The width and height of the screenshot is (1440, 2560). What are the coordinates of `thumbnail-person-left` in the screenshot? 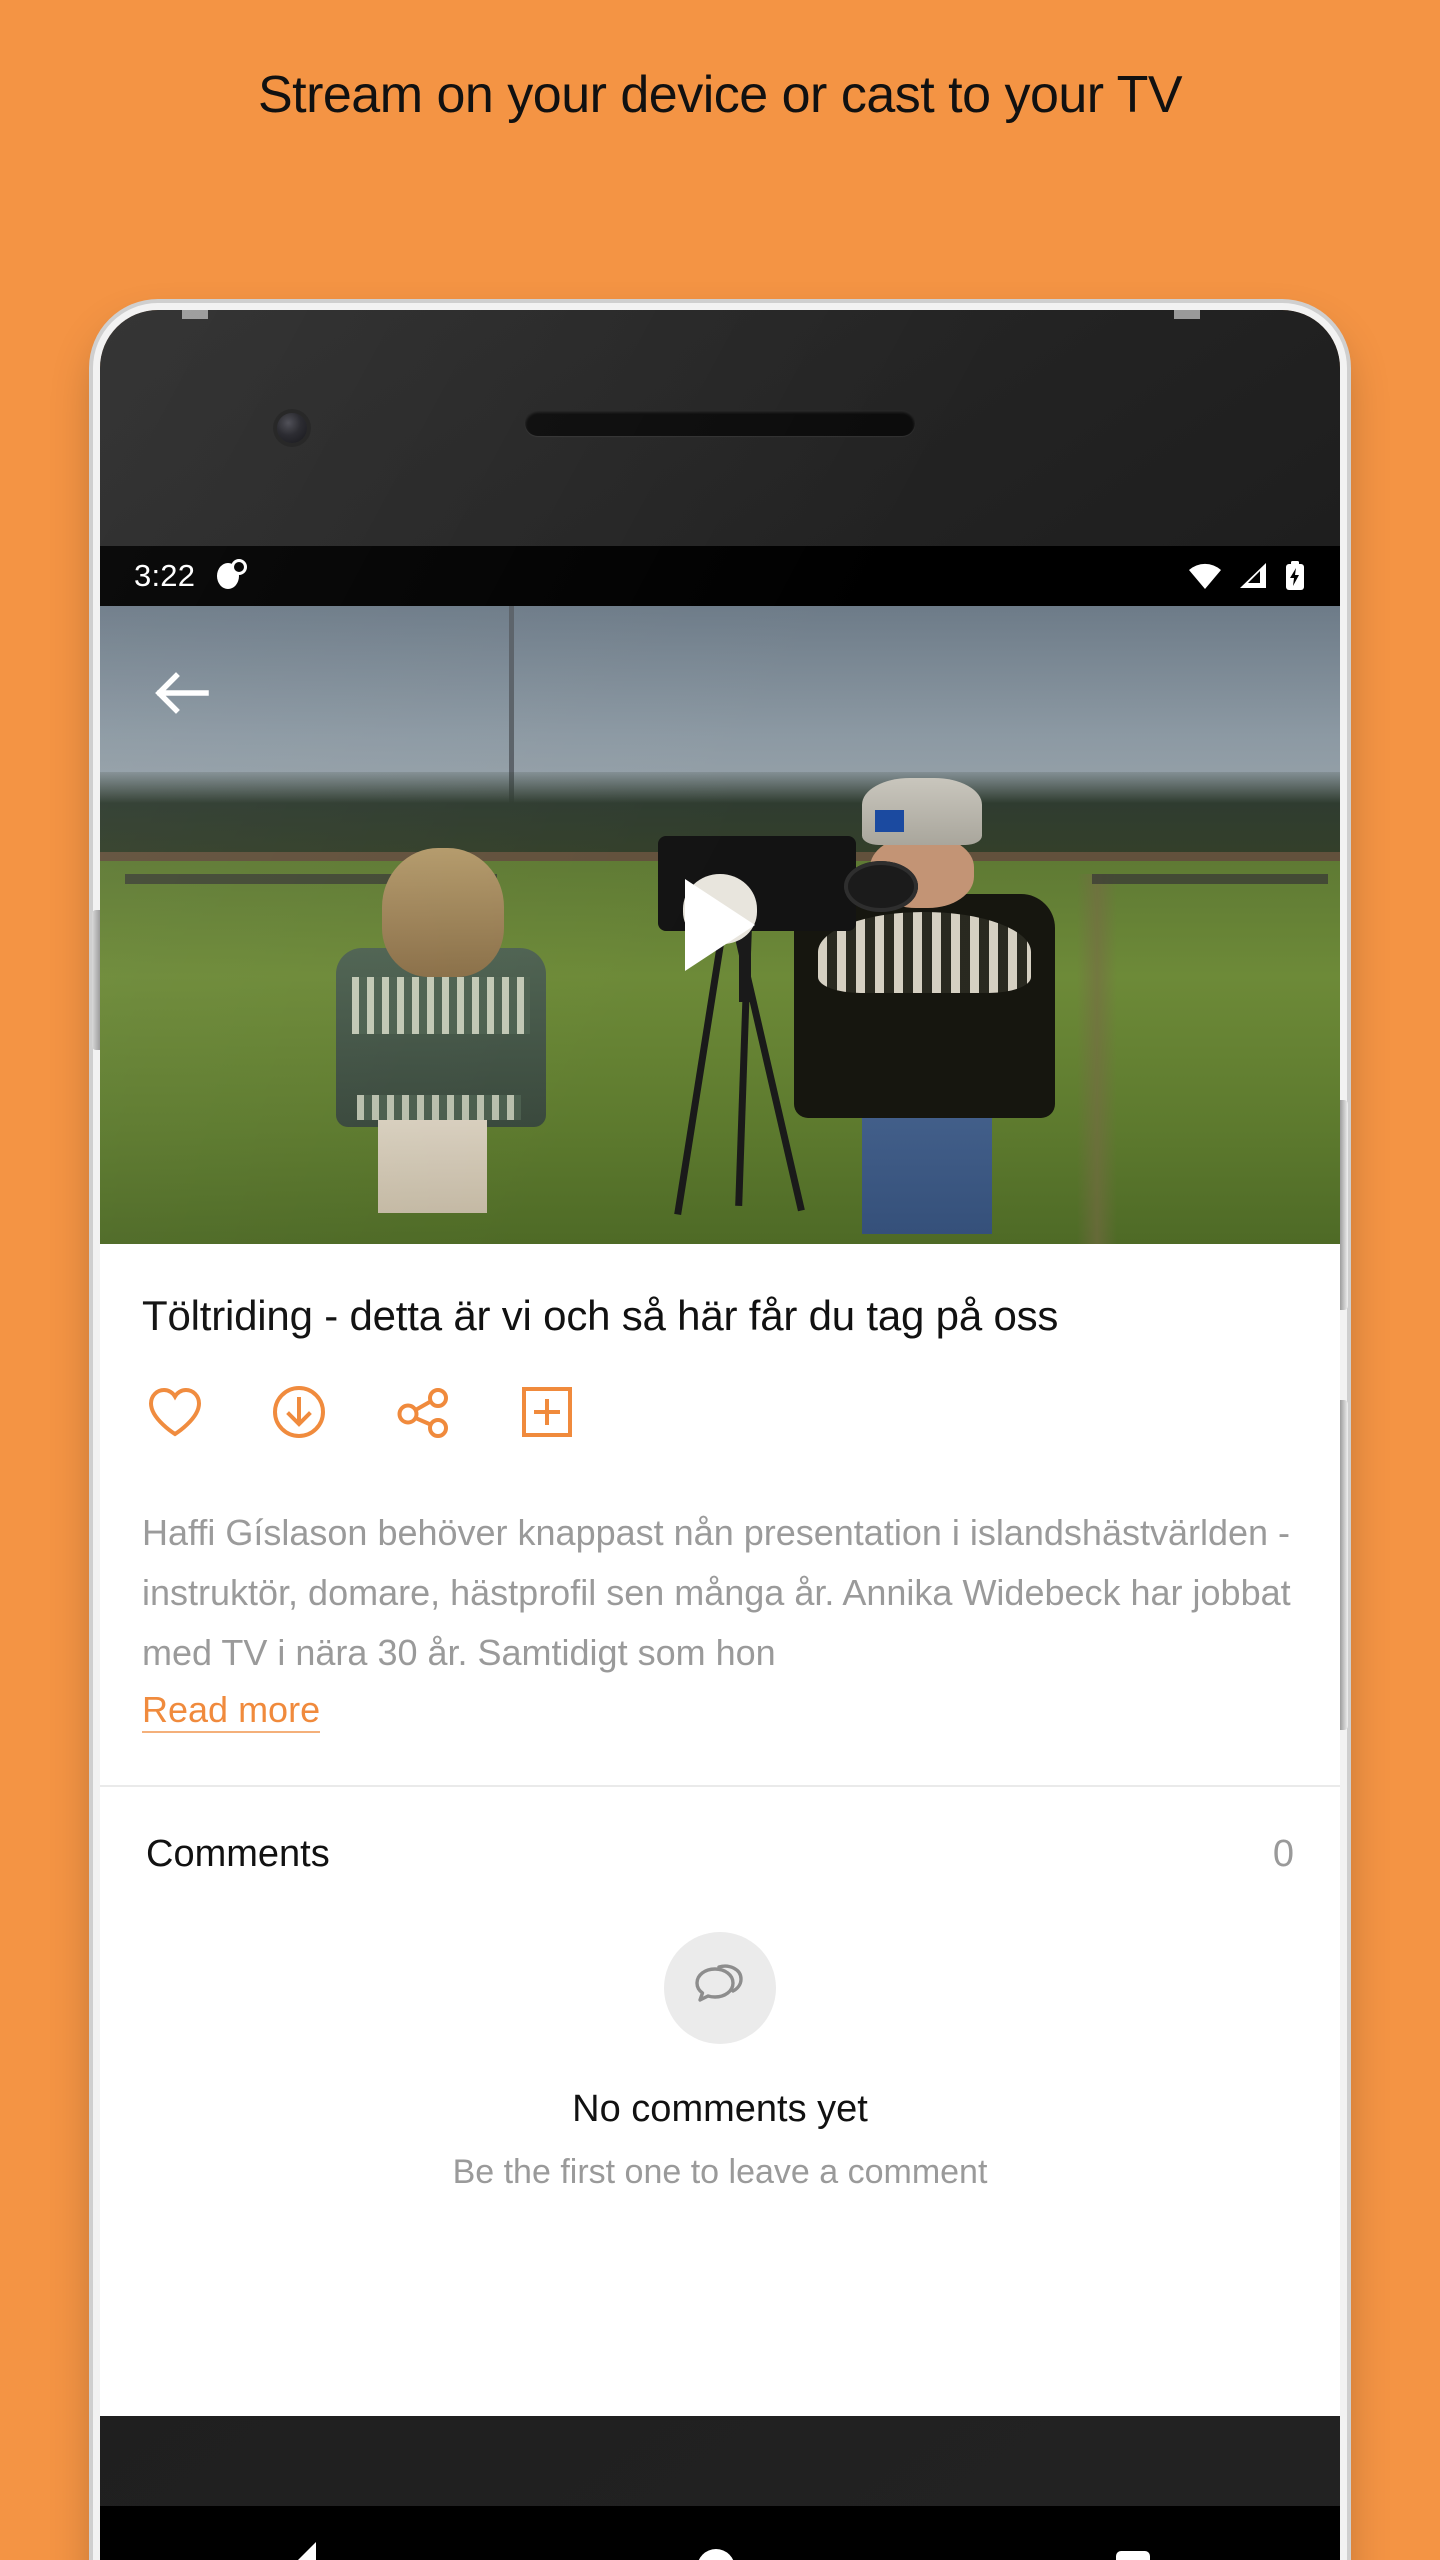 It's located at (441, 1030).